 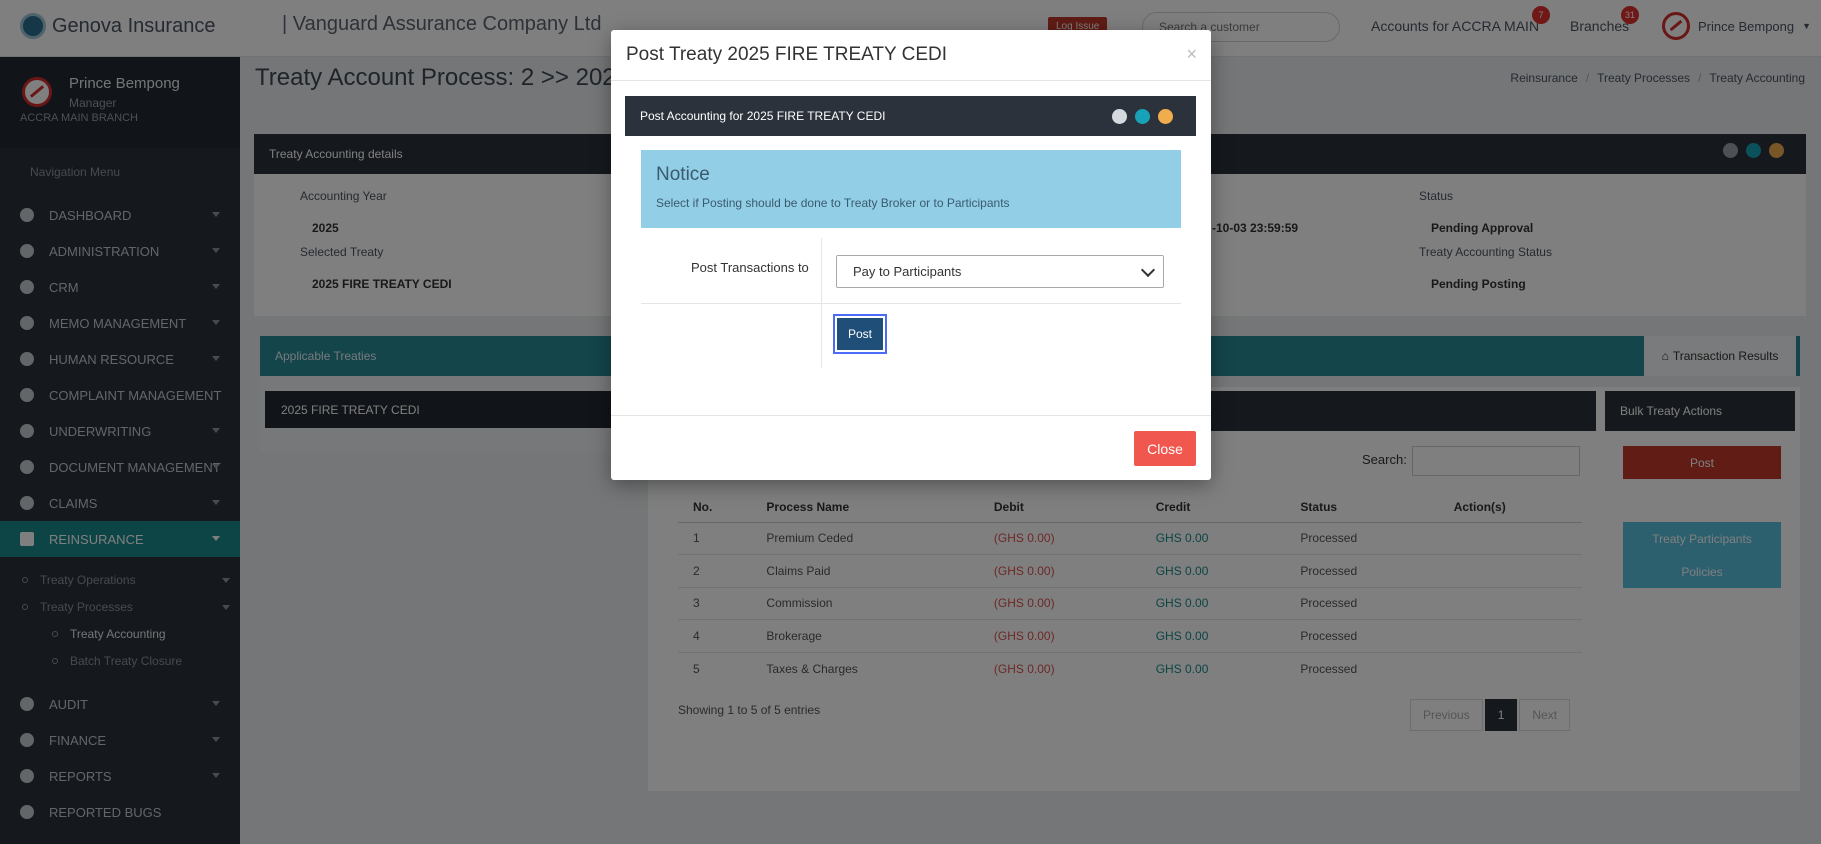 What do you see at coordinates (911, 303) in the screenshot?
I see `form-row-divider` at bounding box center [911, 303].